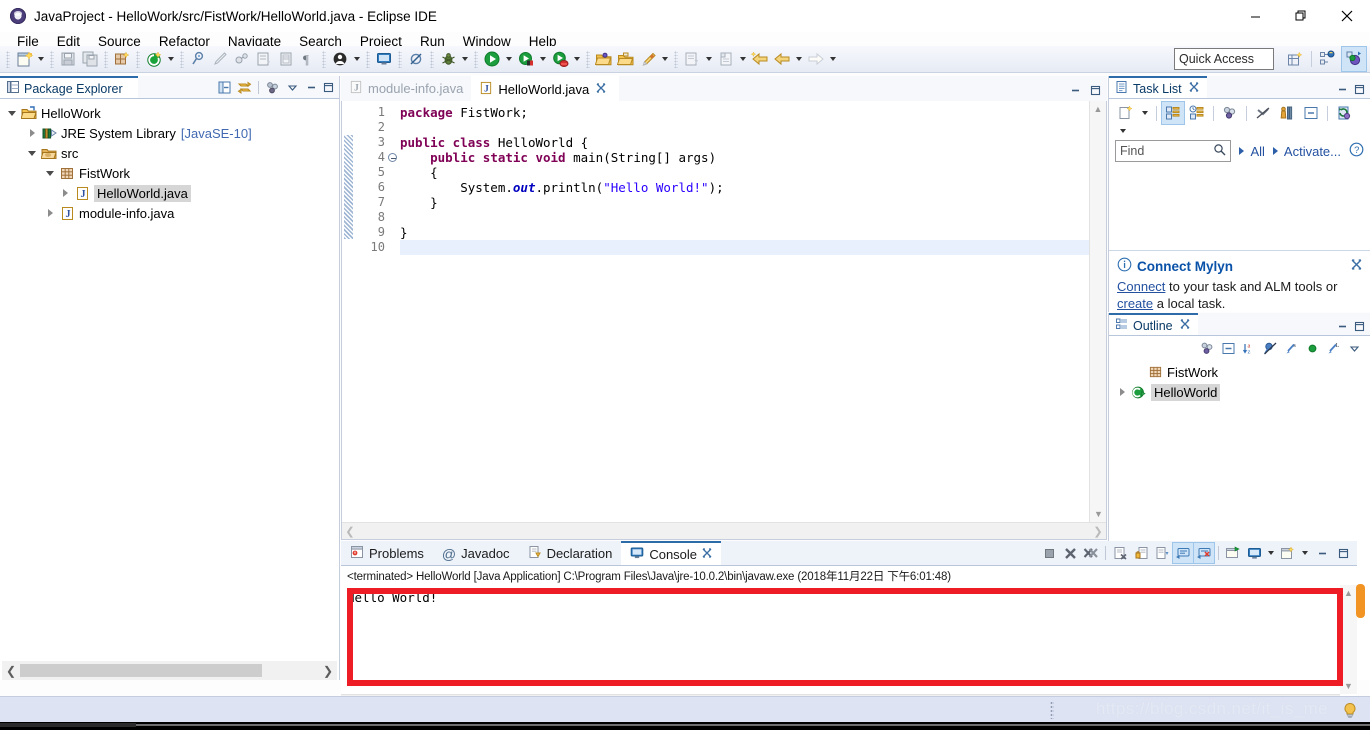  I want to click on minimize-window-button, so click(1255, 16).